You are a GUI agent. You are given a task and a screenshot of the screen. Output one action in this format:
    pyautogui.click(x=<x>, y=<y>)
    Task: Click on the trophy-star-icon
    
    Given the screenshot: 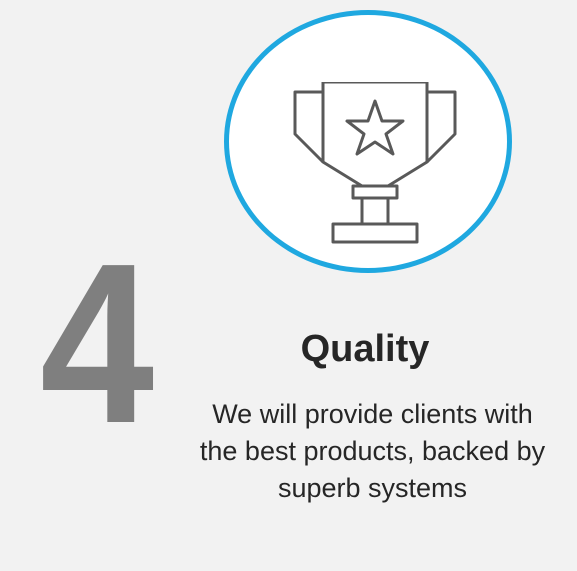 What is the action you would take?
    pyautogui.click(x=375, y=163)
    